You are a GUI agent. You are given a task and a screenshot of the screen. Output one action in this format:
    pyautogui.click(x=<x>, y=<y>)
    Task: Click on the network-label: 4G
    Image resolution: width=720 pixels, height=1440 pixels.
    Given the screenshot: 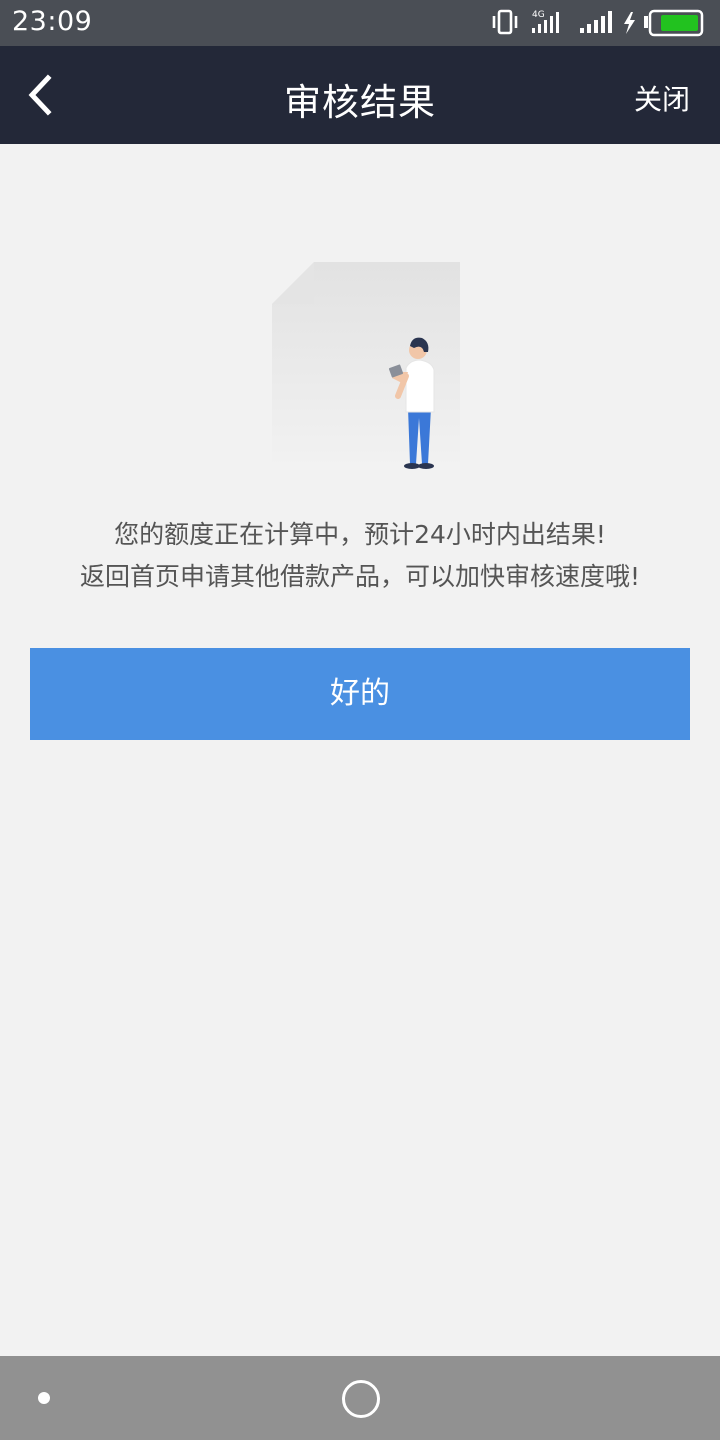 What is the action you would take?
    pyautogui.click(x=538, y=15)
    